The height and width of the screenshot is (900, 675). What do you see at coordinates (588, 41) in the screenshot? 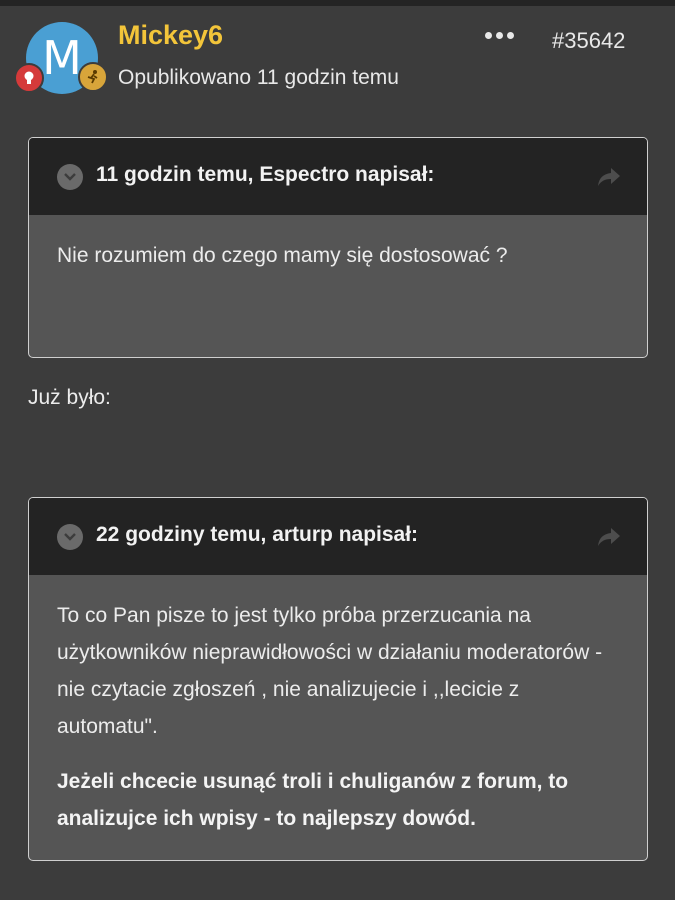
I see `post-id-link: #35642` at bounding box center [588, 41].